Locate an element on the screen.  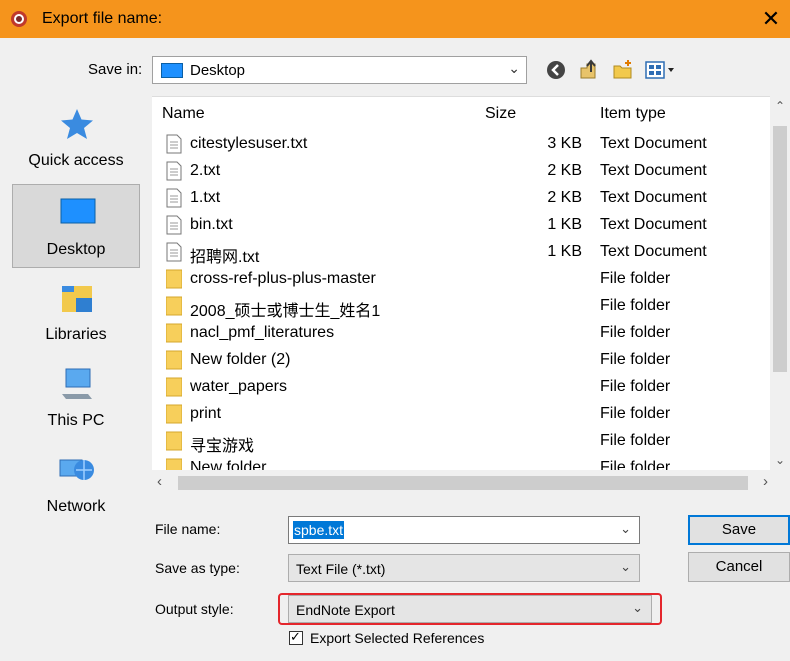
file-name: 寻宝游戏 is located at coordinates (222, 446).